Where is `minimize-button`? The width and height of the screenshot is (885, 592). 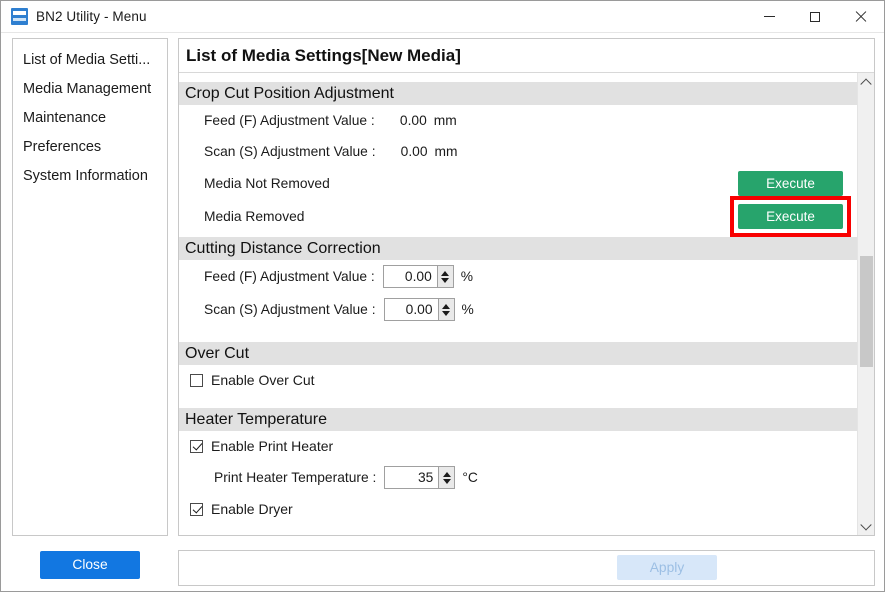
minimize-button is located at coordinates (769, 16).